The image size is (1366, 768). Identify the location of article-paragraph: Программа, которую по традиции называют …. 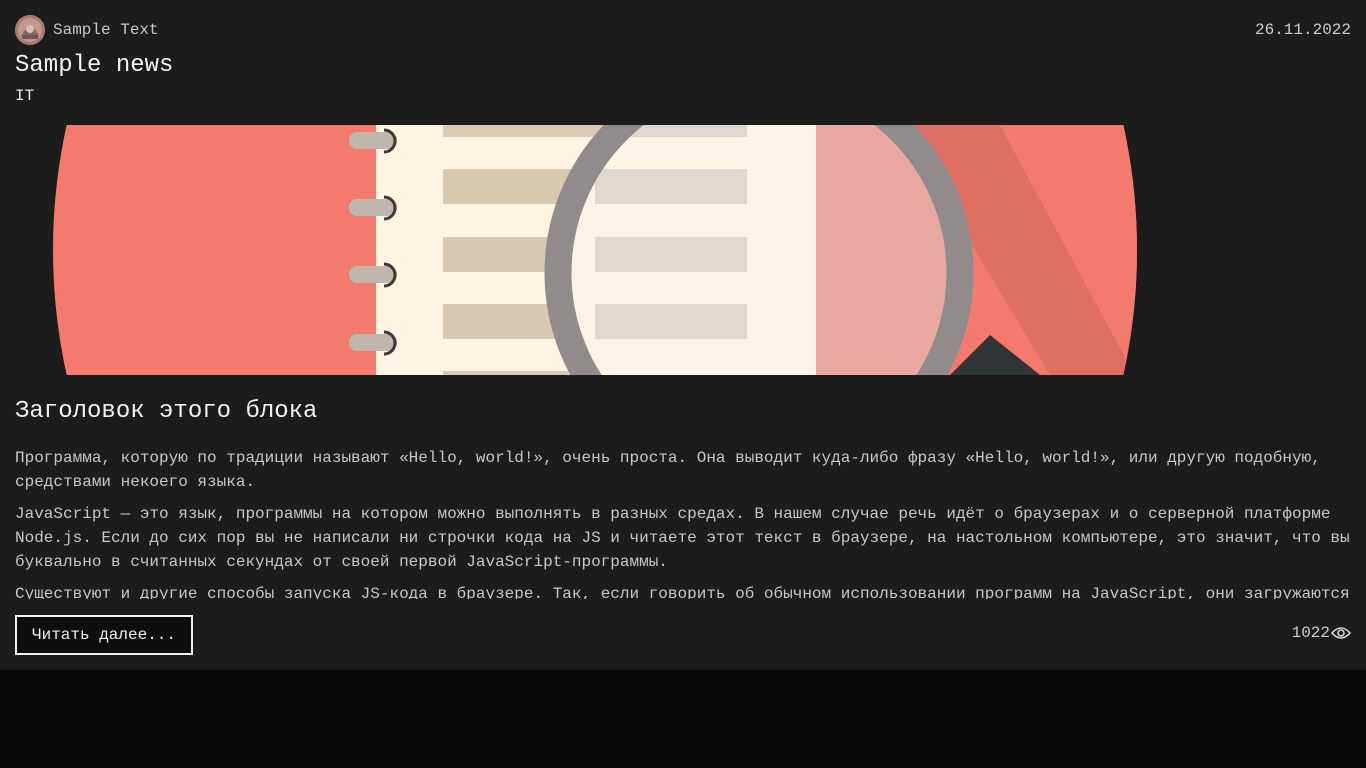
(668, 470).